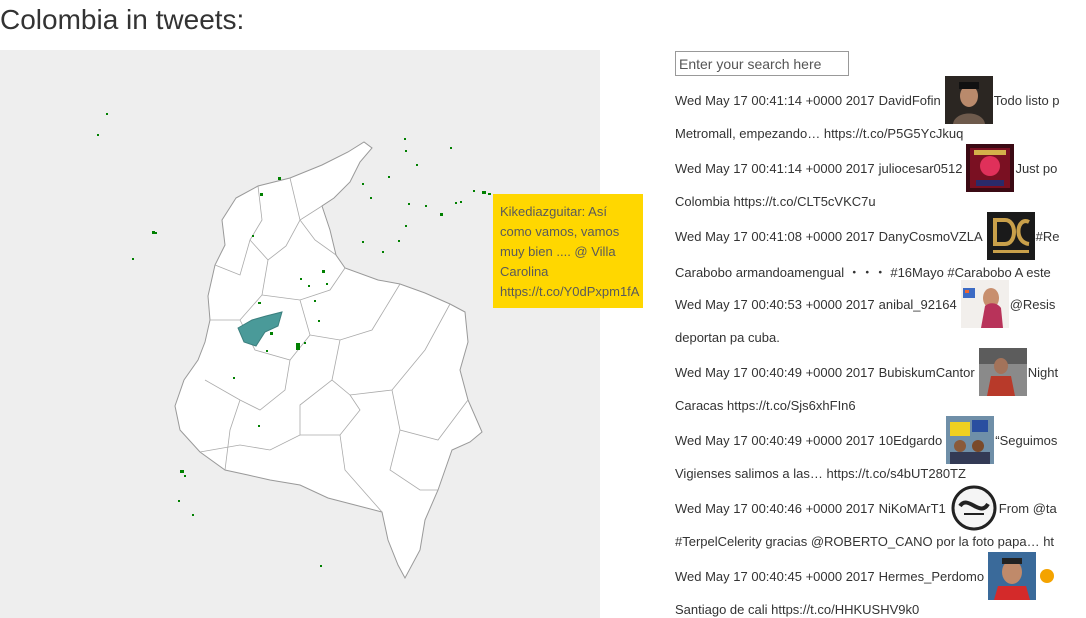 This screenshot has width=1086, height=618. I want to click on page-title: Colombia in tweets:, so click(122, 19).